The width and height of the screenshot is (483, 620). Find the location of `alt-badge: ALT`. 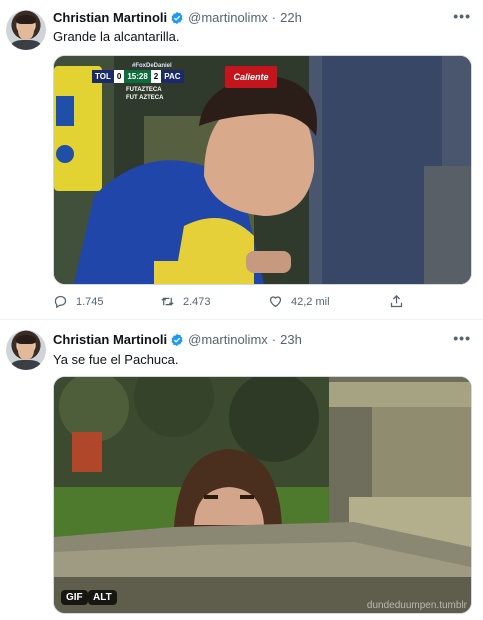

alt-badge: ALT is located at coordinates (102, 597).